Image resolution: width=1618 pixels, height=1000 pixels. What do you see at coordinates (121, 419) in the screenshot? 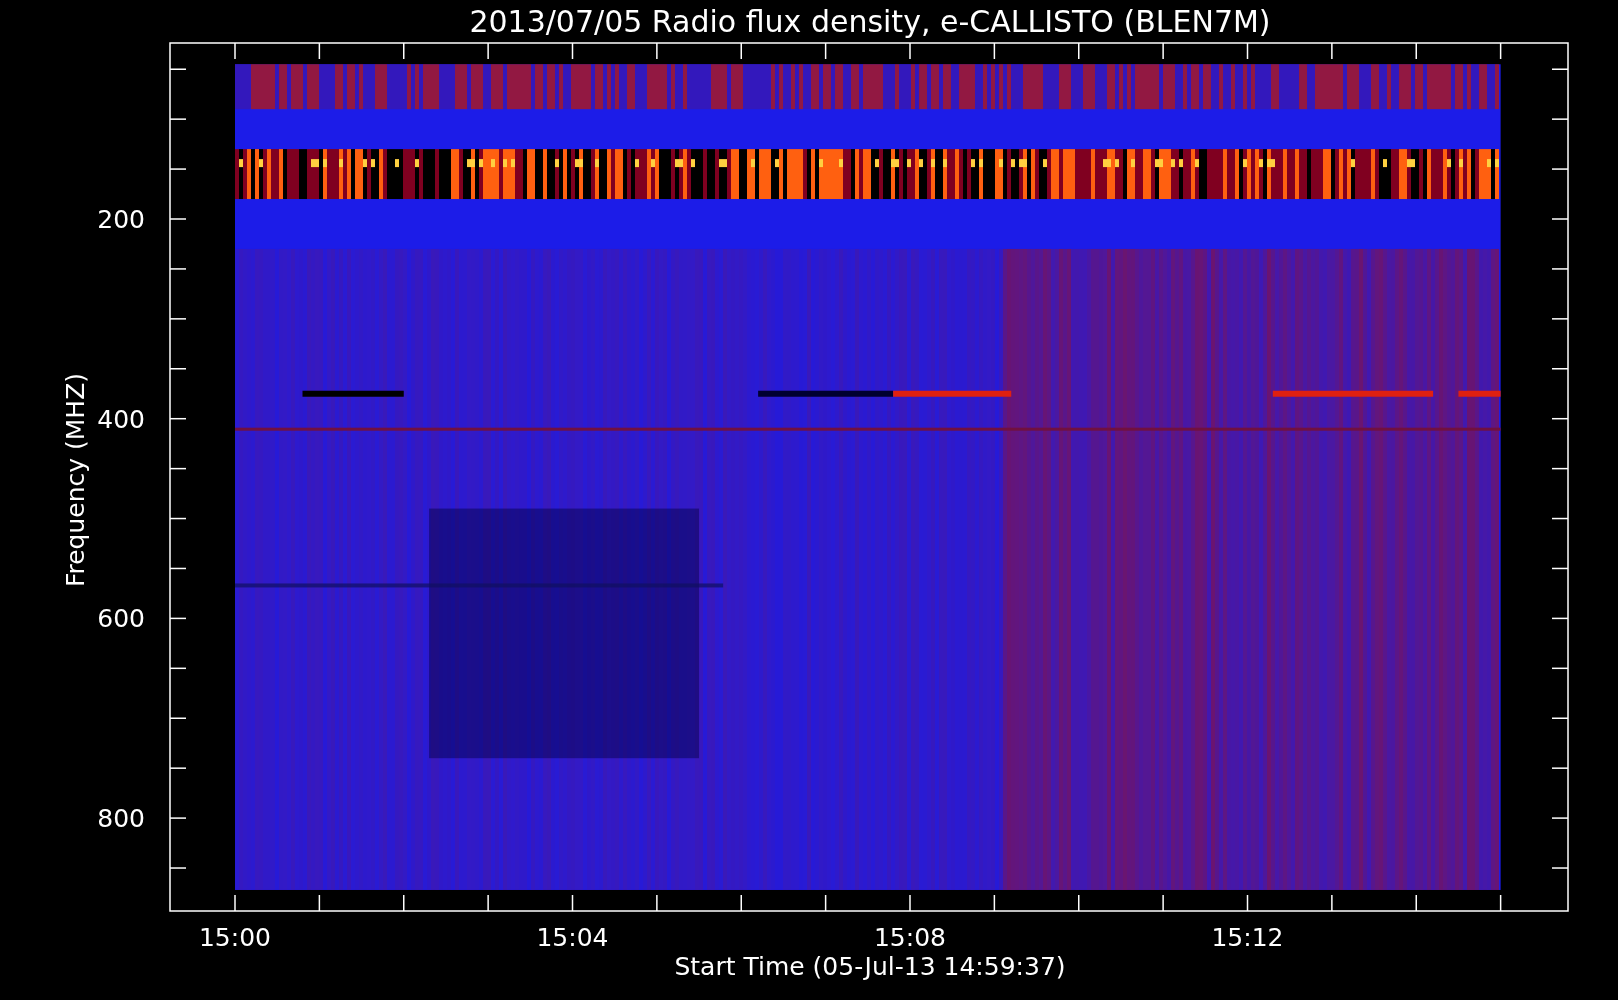
I see `axis-tick-label: 400` at bounding box center [121, 419].